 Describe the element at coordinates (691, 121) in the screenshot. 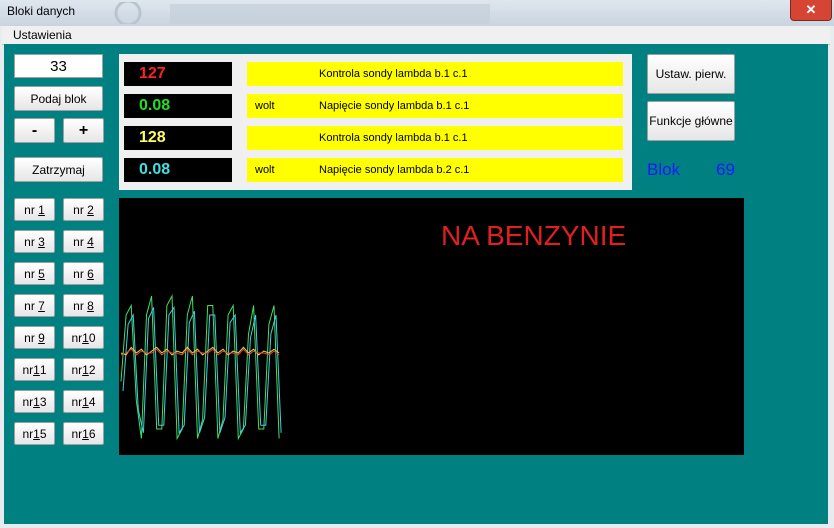

I see `main-functions-button: Funkcje główne` at that location.